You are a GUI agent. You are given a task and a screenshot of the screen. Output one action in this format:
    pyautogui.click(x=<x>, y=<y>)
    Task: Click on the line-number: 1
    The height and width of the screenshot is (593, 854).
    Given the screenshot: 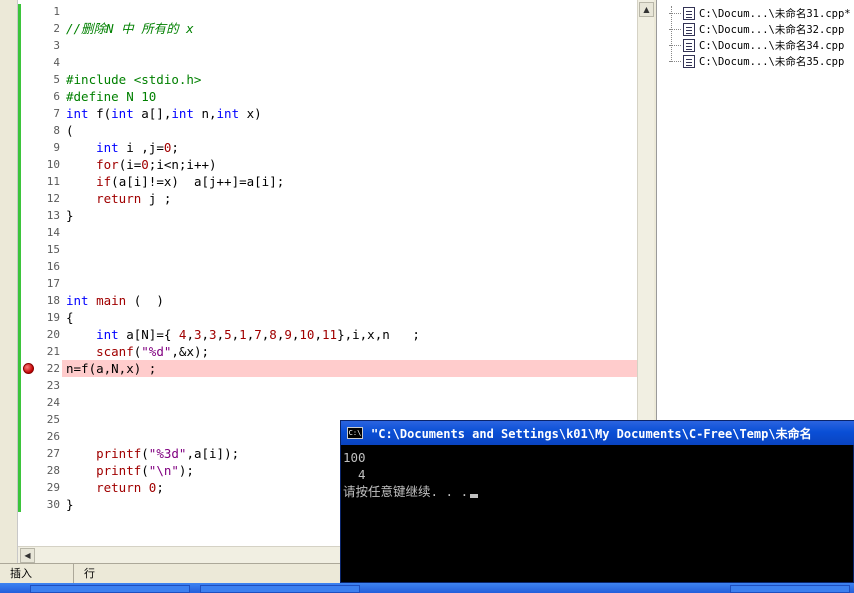 What is the action you would take?
    pyautogui.click(x=56, y=11)
    